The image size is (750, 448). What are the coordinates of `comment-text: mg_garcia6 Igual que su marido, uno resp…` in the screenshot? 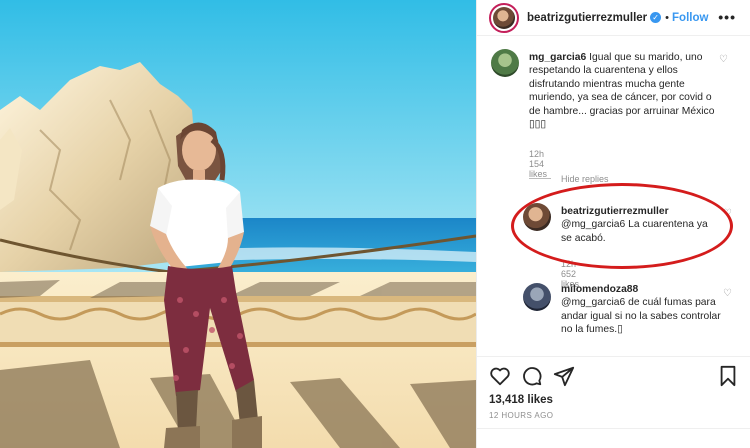 It's located at (627, 91).